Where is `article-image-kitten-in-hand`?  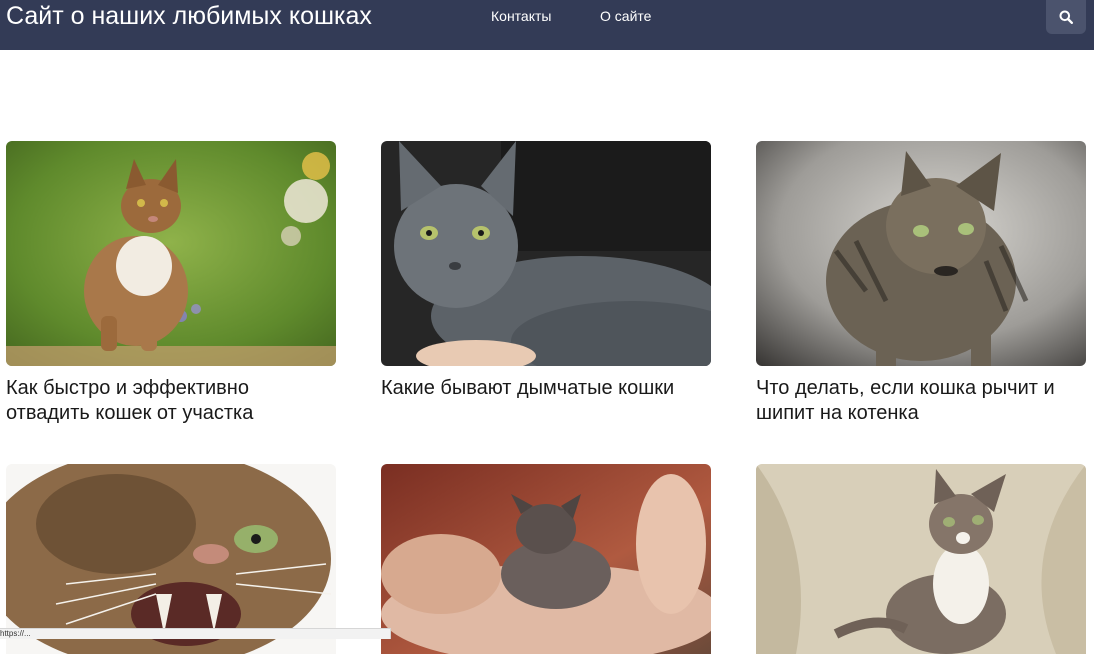 article-image-kitten-in-hand is located at coordinates (546, 559).